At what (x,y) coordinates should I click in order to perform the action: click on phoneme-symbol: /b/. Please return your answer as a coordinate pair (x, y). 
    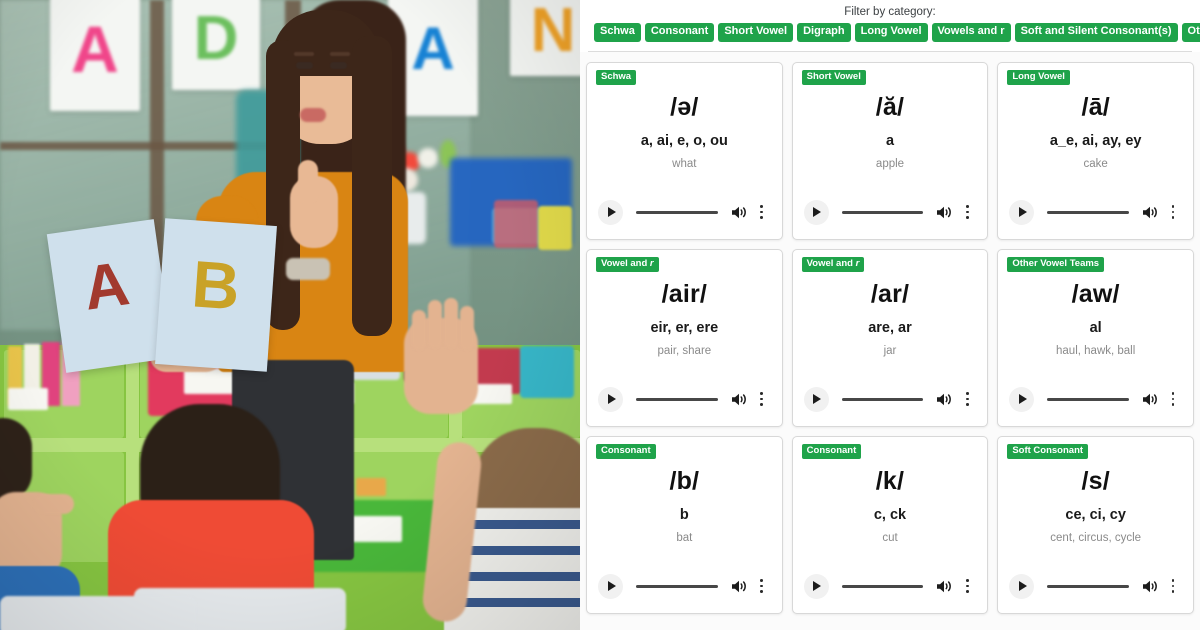
    Looking at the image, I should click on (684, 480).